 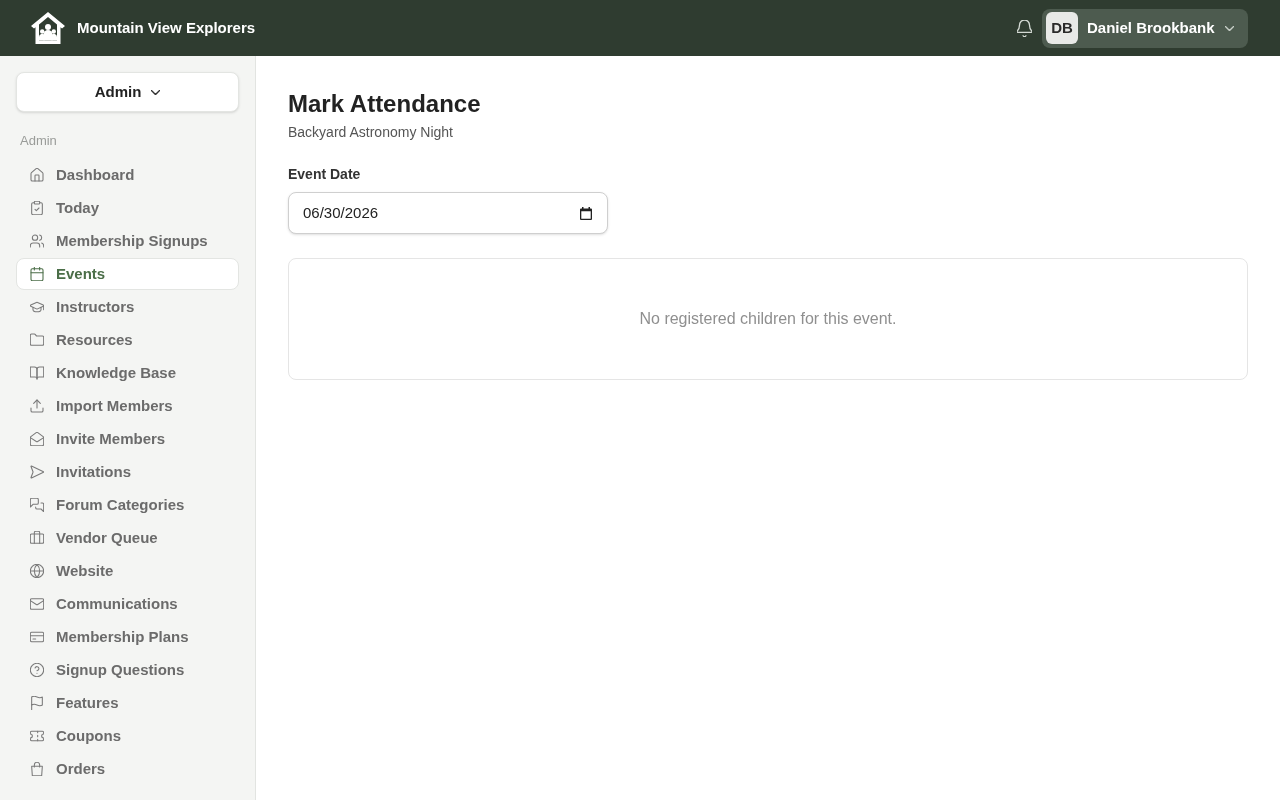 I want to click on sidebar-item: Today, so click(x=127, y=208).